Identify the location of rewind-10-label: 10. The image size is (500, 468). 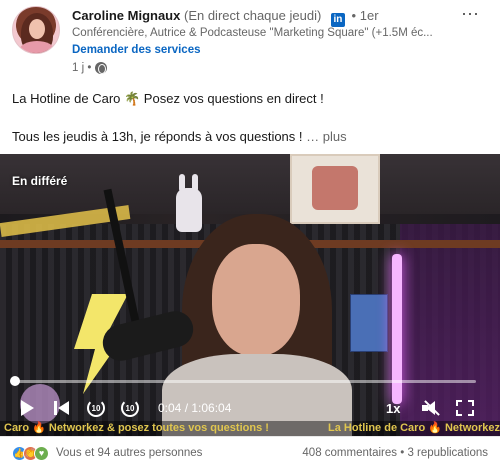
(96, 408).